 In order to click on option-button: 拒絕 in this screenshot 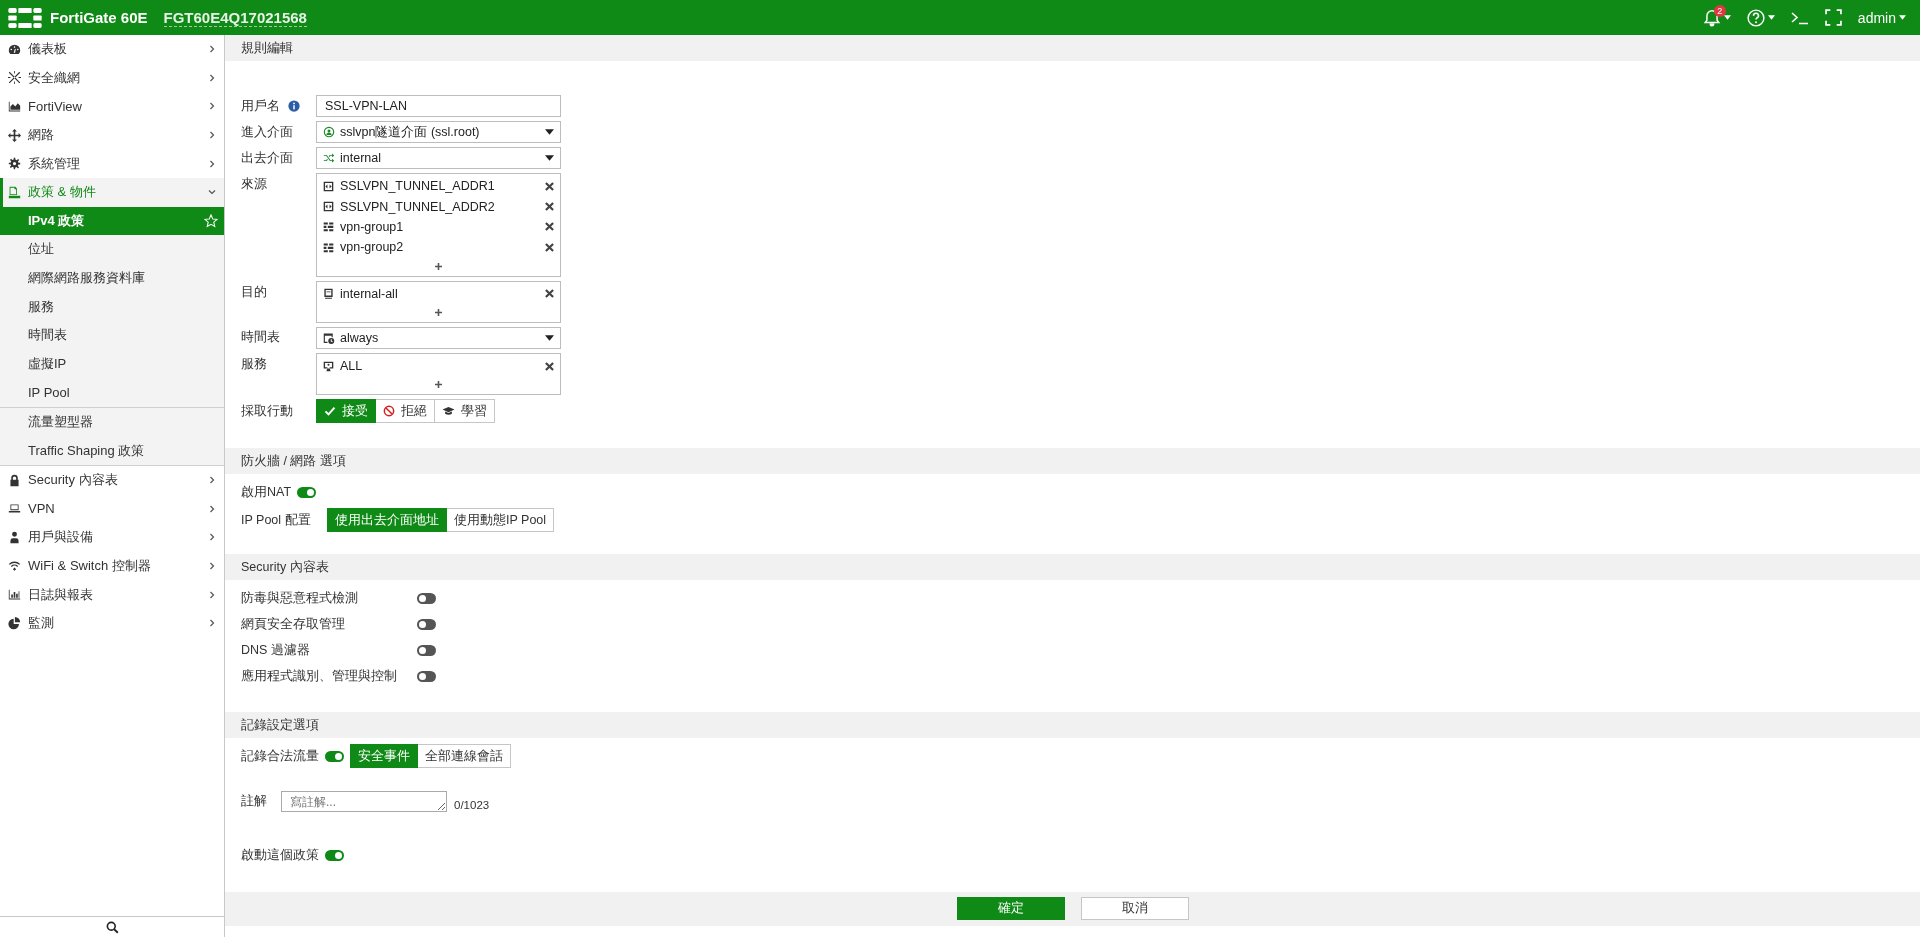, I will do `click(405, 411)`.